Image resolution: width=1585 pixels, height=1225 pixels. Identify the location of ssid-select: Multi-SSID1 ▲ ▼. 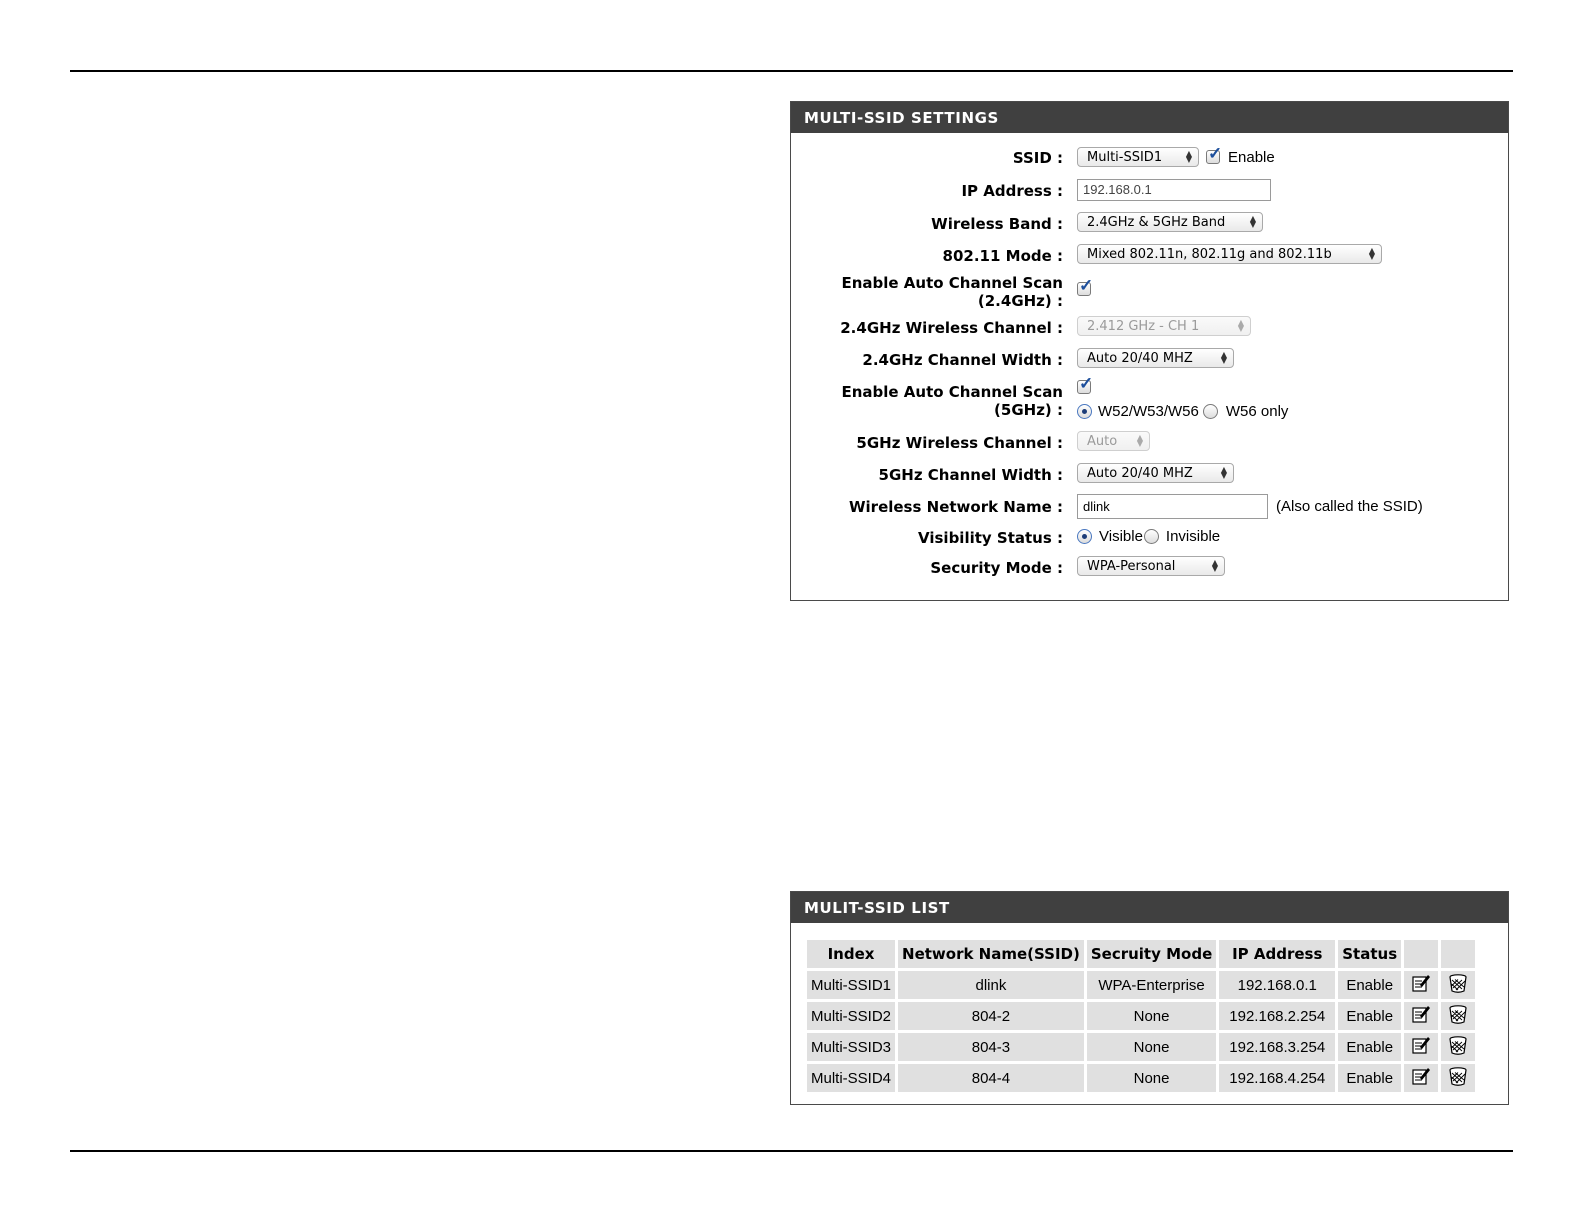
(1138, 157).